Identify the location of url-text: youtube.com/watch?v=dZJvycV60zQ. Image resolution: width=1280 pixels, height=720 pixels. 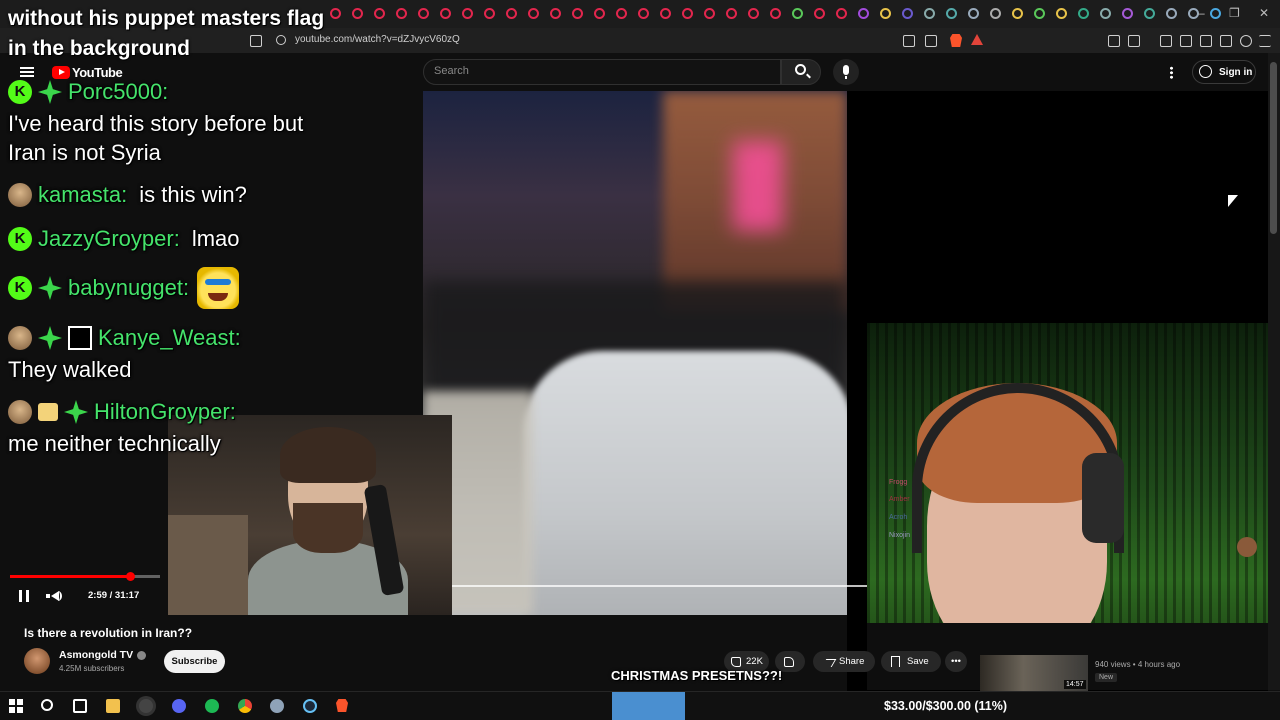
(377, 39).